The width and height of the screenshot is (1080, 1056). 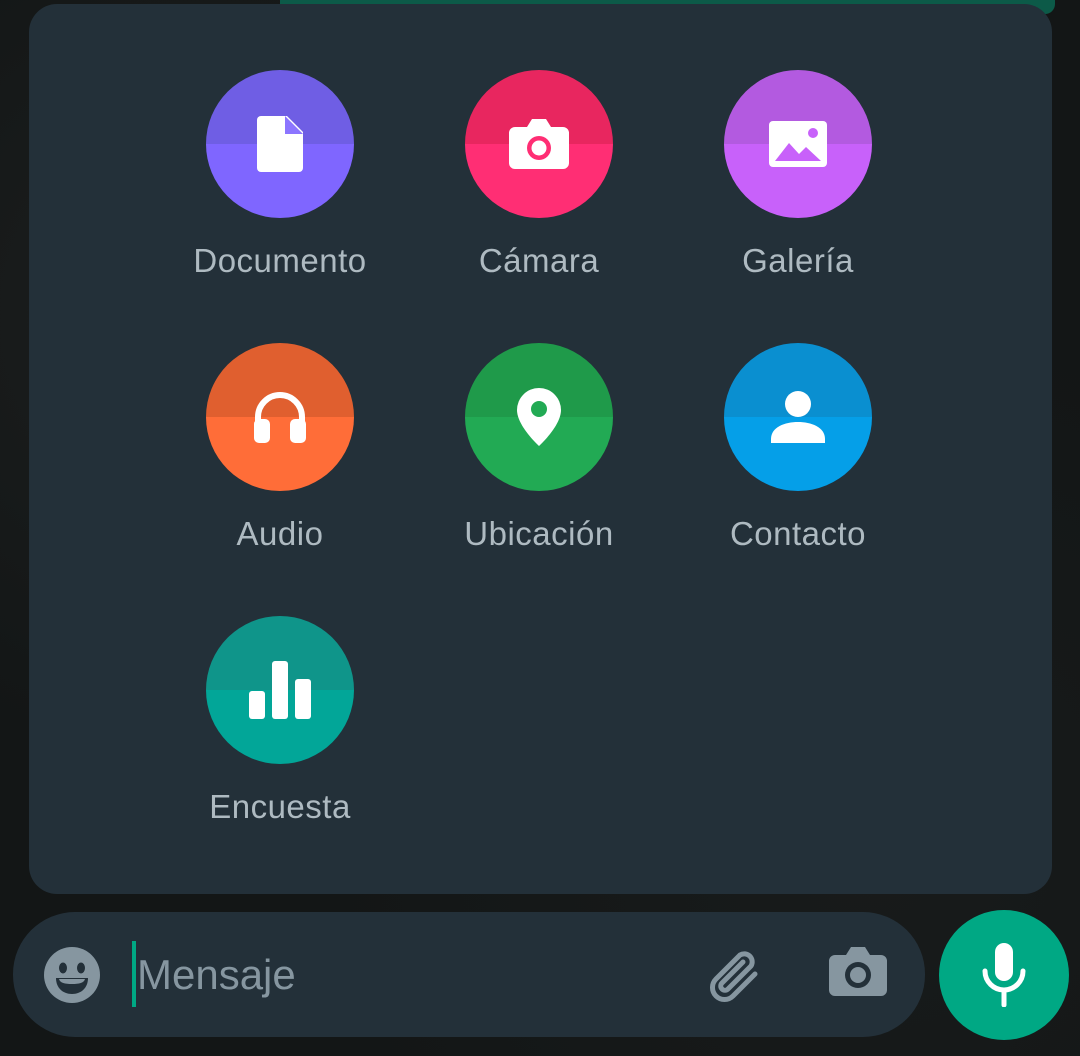 I want to click on text-caret, so click(x=134, y=974).